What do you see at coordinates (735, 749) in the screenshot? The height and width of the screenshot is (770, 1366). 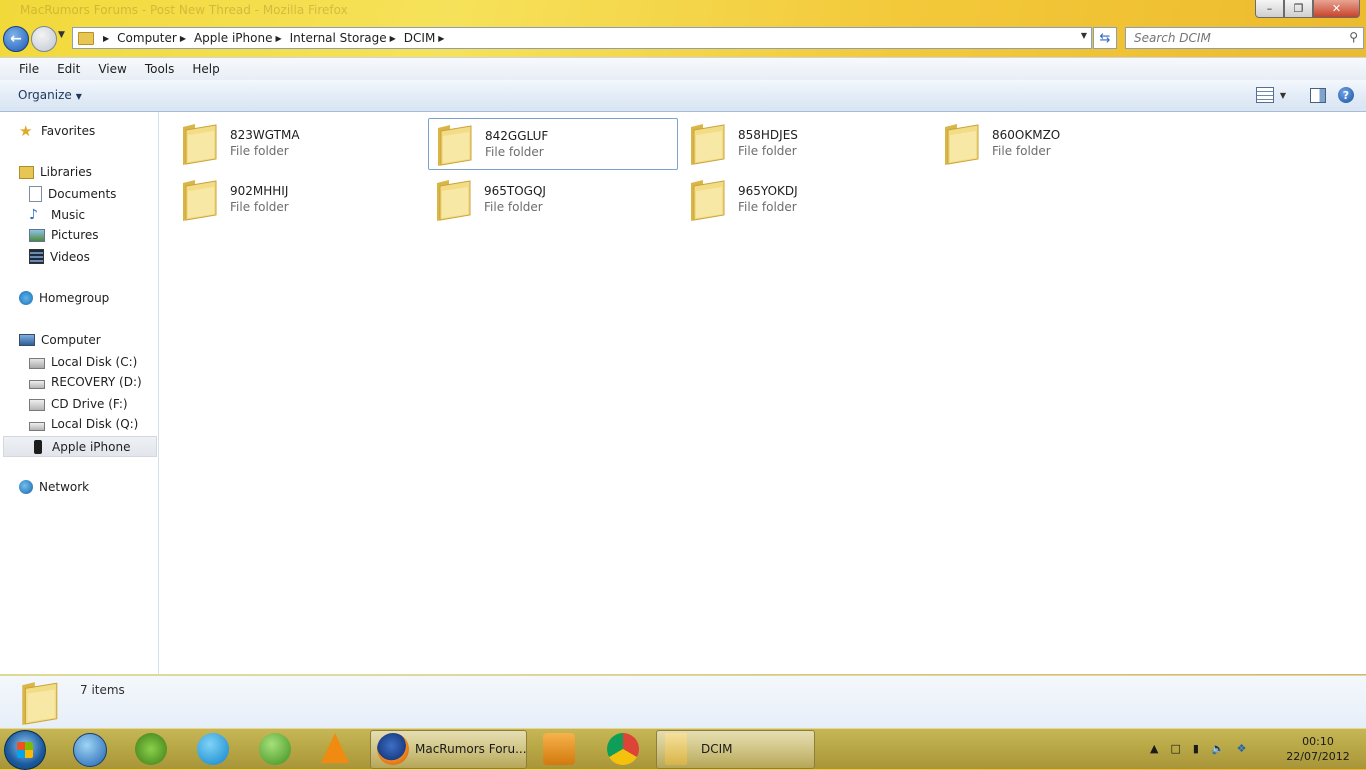 I see `taskbar-explorer-button: DCIM` at bounding box center [735, 749].